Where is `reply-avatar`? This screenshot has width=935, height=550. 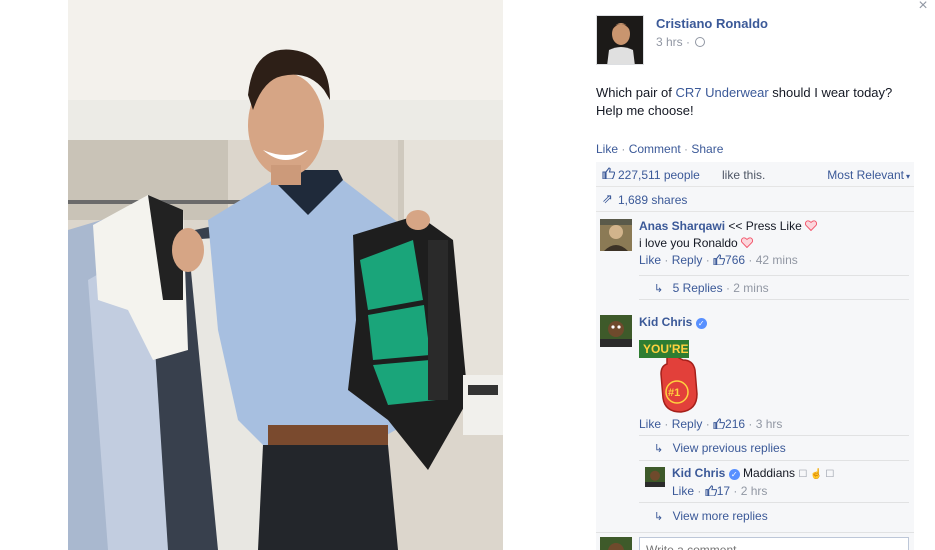
reply-avatar is located at coordinates (655, 477).